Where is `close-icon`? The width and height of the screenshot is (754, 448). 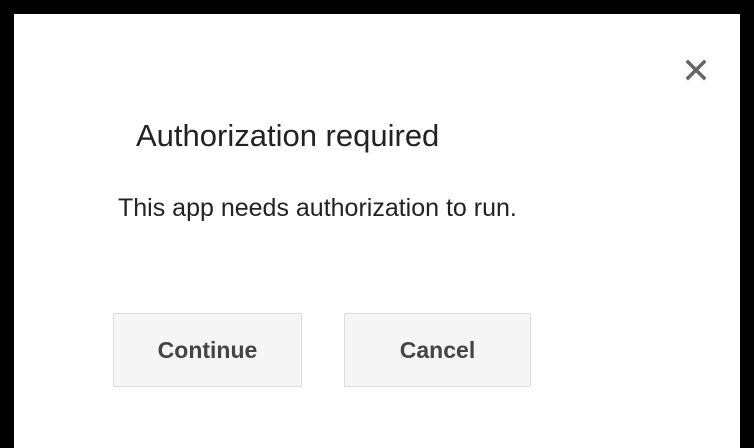
close-icon is located at coordinates (696, 70).